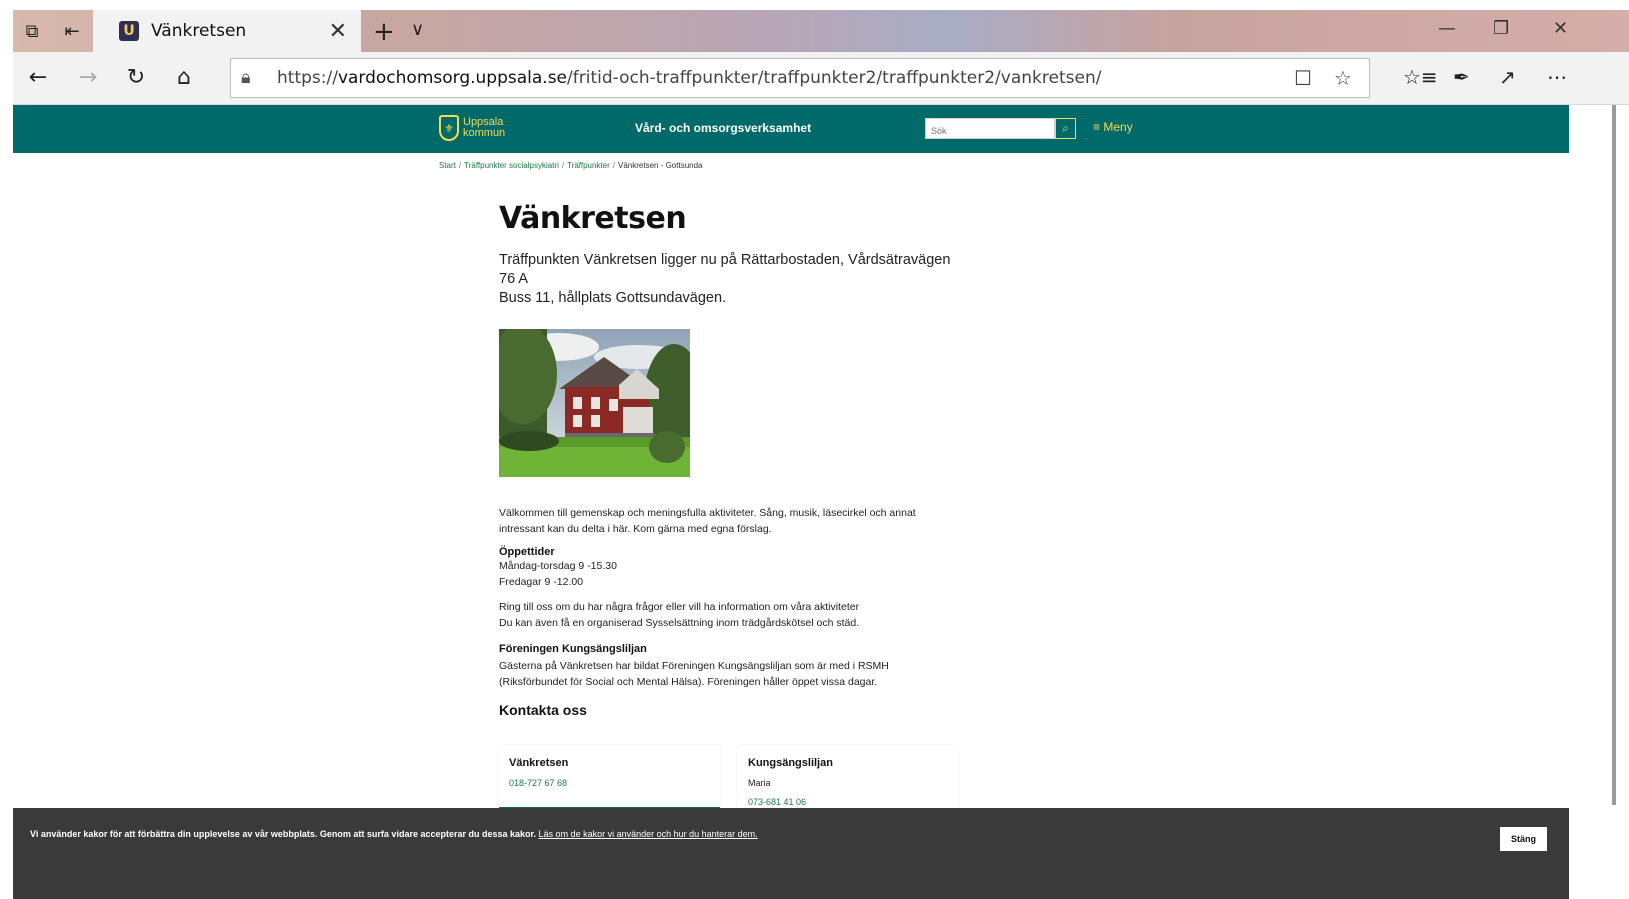  Describe the element at coordinates (72, 31) in the screenshot. I see `tabs-aside-icon: ⇤` at that location.